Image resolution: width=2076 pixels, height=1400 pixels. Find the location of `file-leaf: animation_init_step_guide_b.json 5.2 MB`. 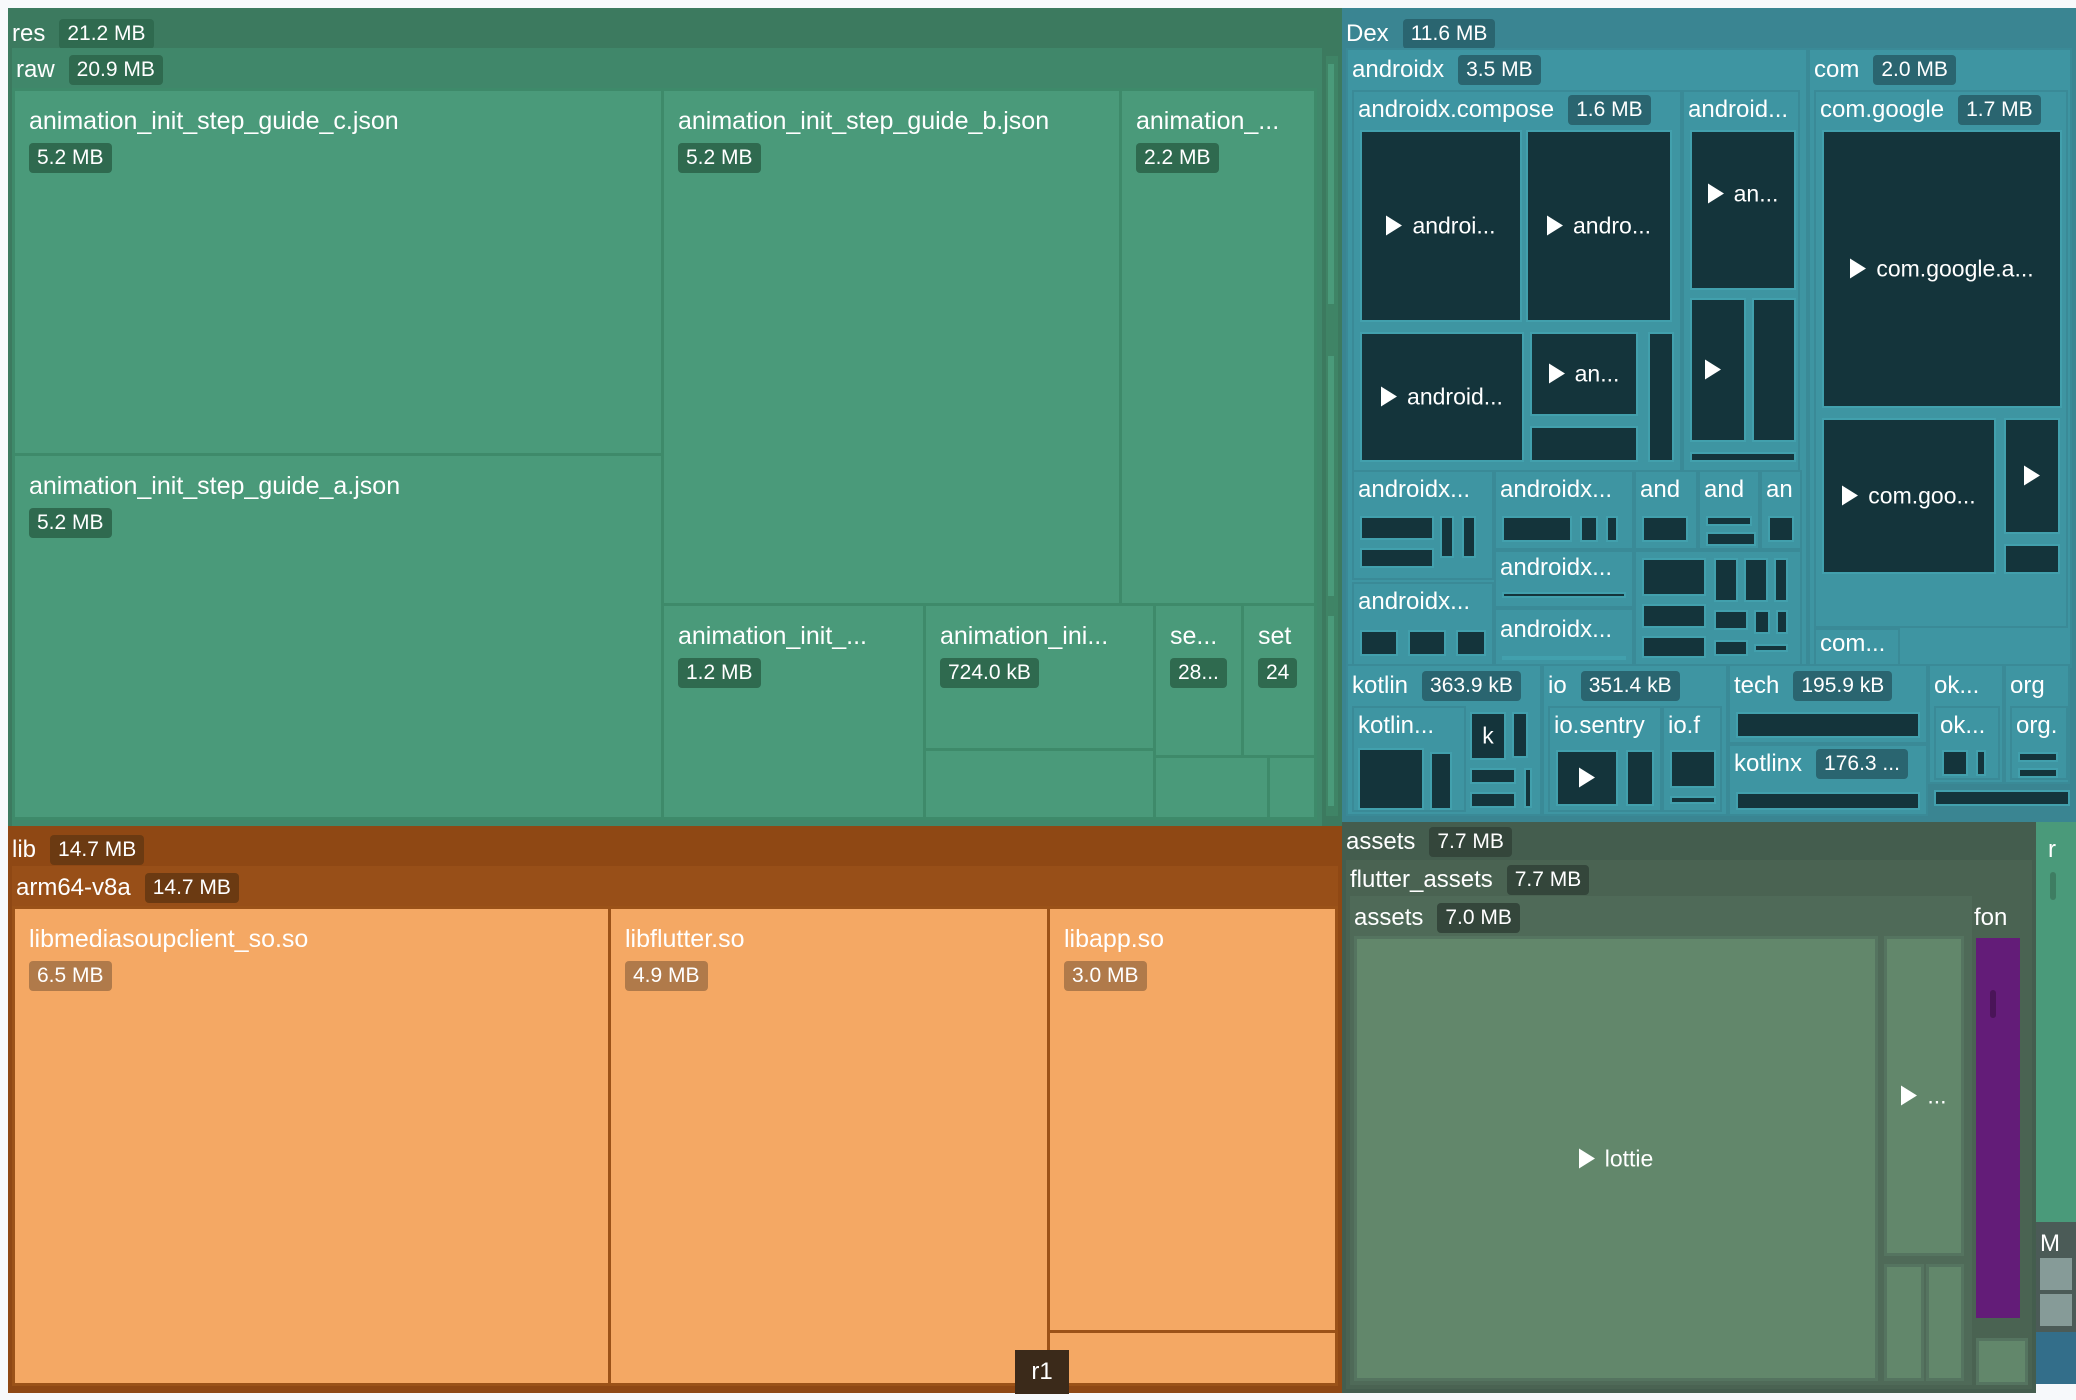

file-leaf: animation_init_step_guide_b.json 5.2 MB is located at coordinates (891, 347).